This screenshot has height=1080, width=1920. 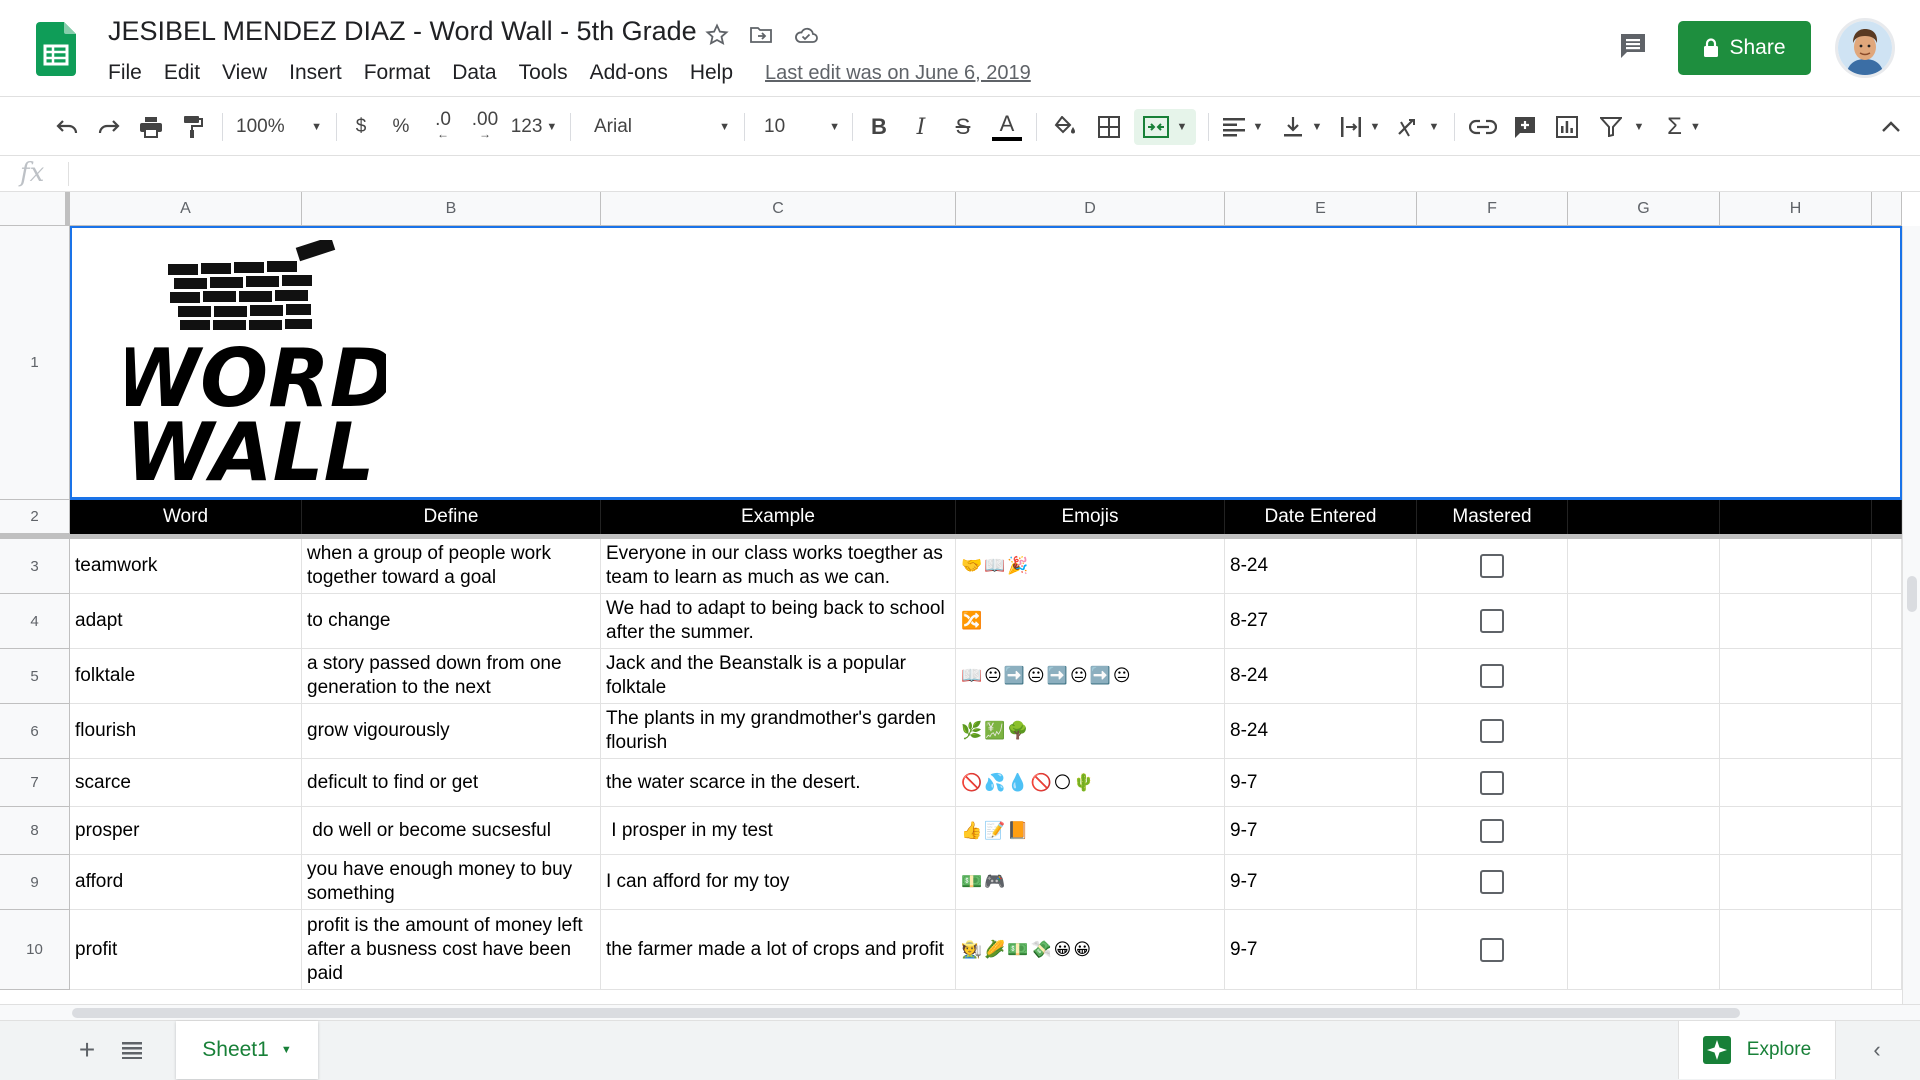 I want to click on header-date-entered: Date Entered, so click(x=1321, y=517).